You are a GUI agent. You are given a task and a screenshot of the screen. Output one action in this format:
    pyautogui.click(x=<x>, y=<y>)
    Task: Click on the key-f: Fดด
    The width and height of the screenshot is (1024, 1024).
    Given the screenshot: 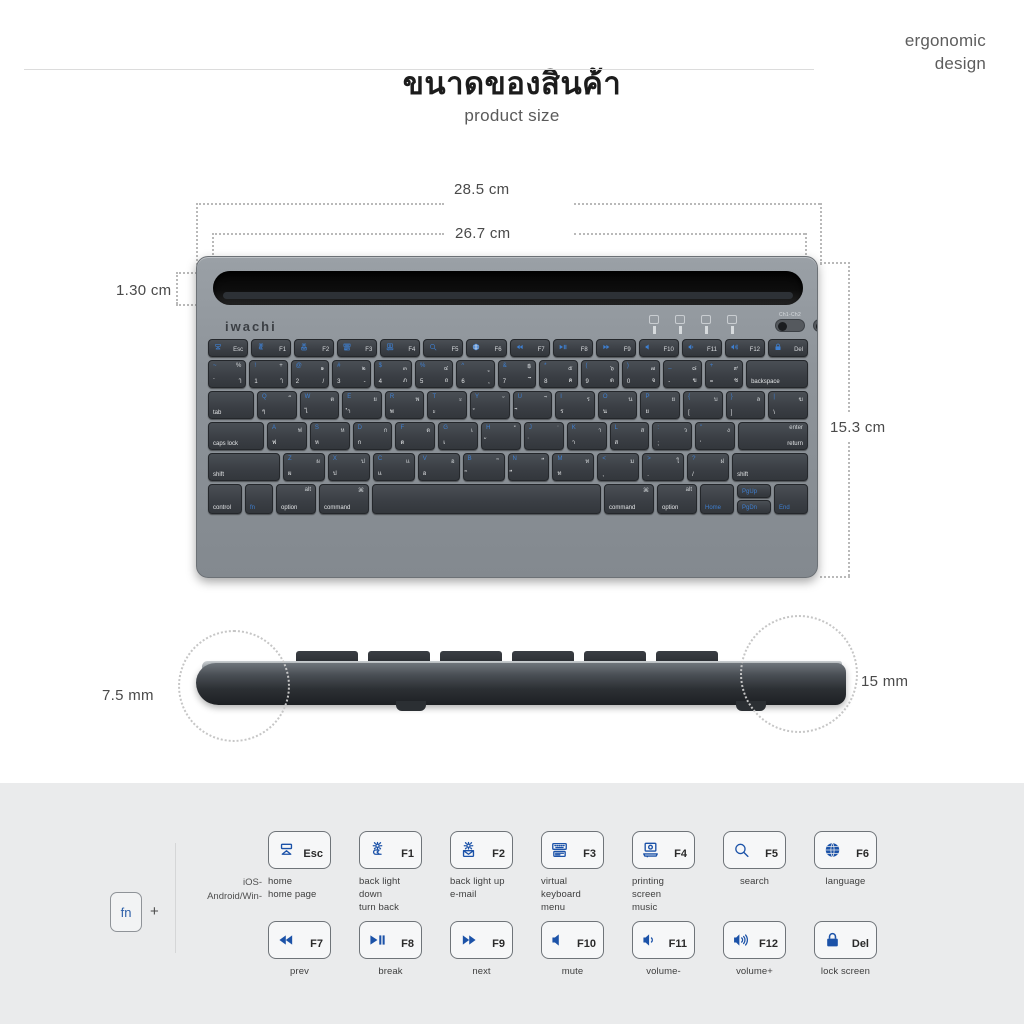 What is the action you would take?
    pyautogui.click(x=415, y=436)
    